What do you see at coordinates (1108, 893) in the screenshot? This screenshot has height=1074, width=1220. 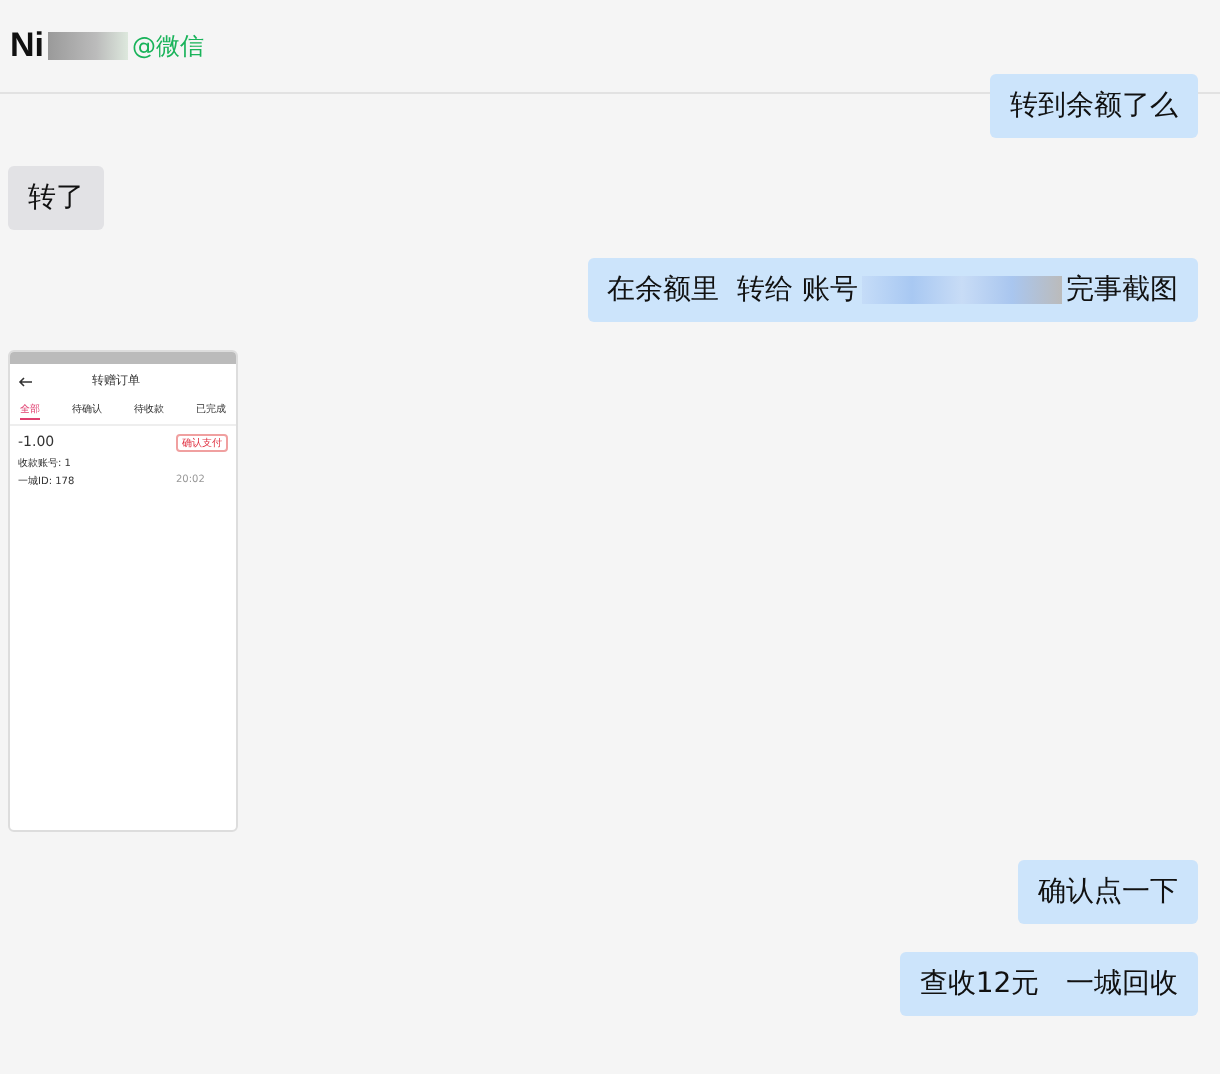 I see `message-text: 确认点一下` at bounding box center [1108, 893].